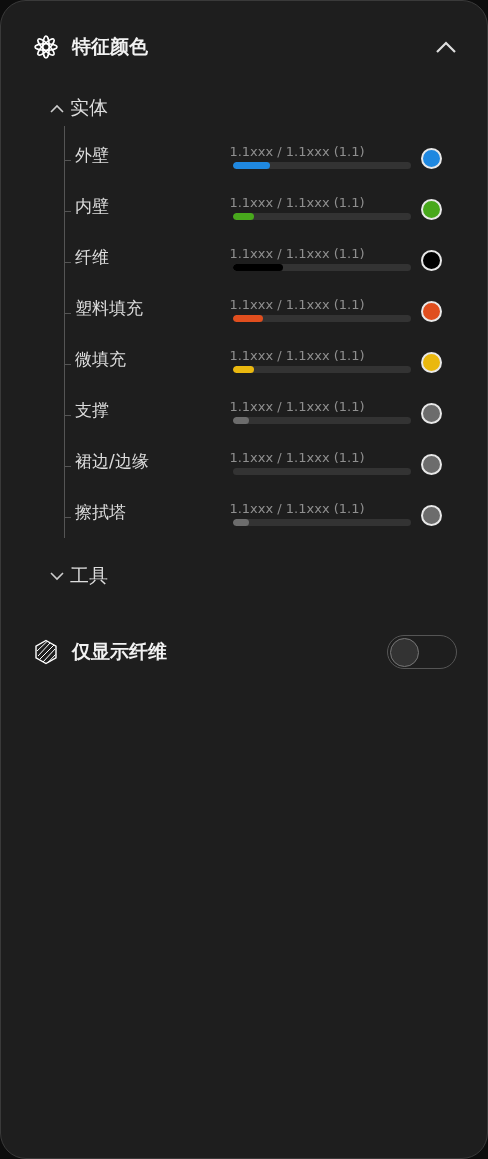 This screenshot has height=1159, width=488. I want to click on feature-label: 微填充, so click(101, 359).